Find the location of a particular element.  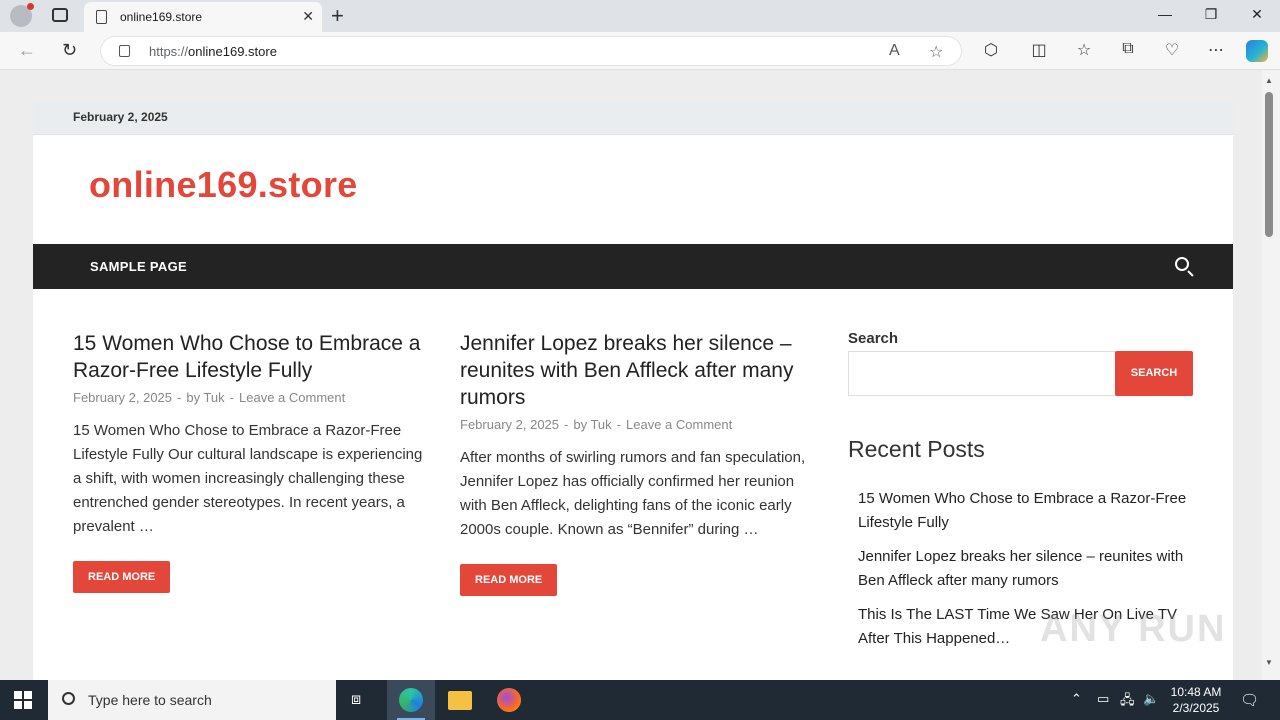

profile-avatar-icon is located at coordinates (22, 15).